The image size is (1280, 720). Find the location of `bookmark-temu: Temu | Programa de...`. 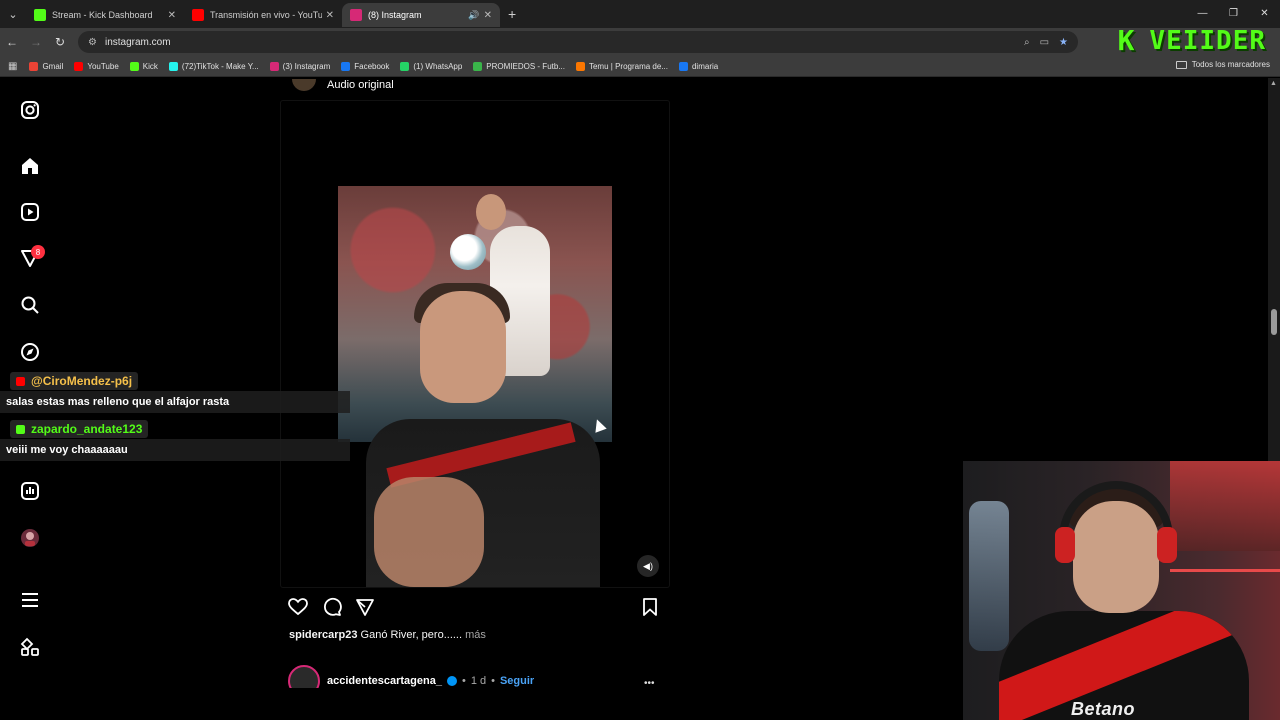

bookmark-temu: Temu | Programa de... is located at coordinates (621, 66).